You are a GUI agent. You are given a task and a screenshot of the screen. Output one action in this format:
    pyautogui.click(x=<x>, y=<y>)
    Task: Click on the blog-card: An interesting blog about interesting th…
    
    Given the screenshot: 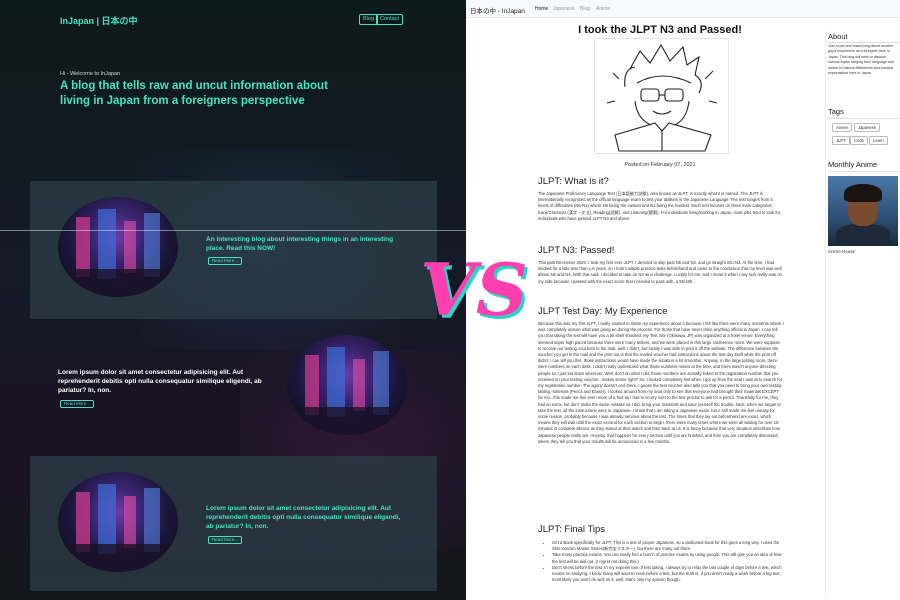 What is the action you would take?
    pyautogui.click(x=233, y=250)
    